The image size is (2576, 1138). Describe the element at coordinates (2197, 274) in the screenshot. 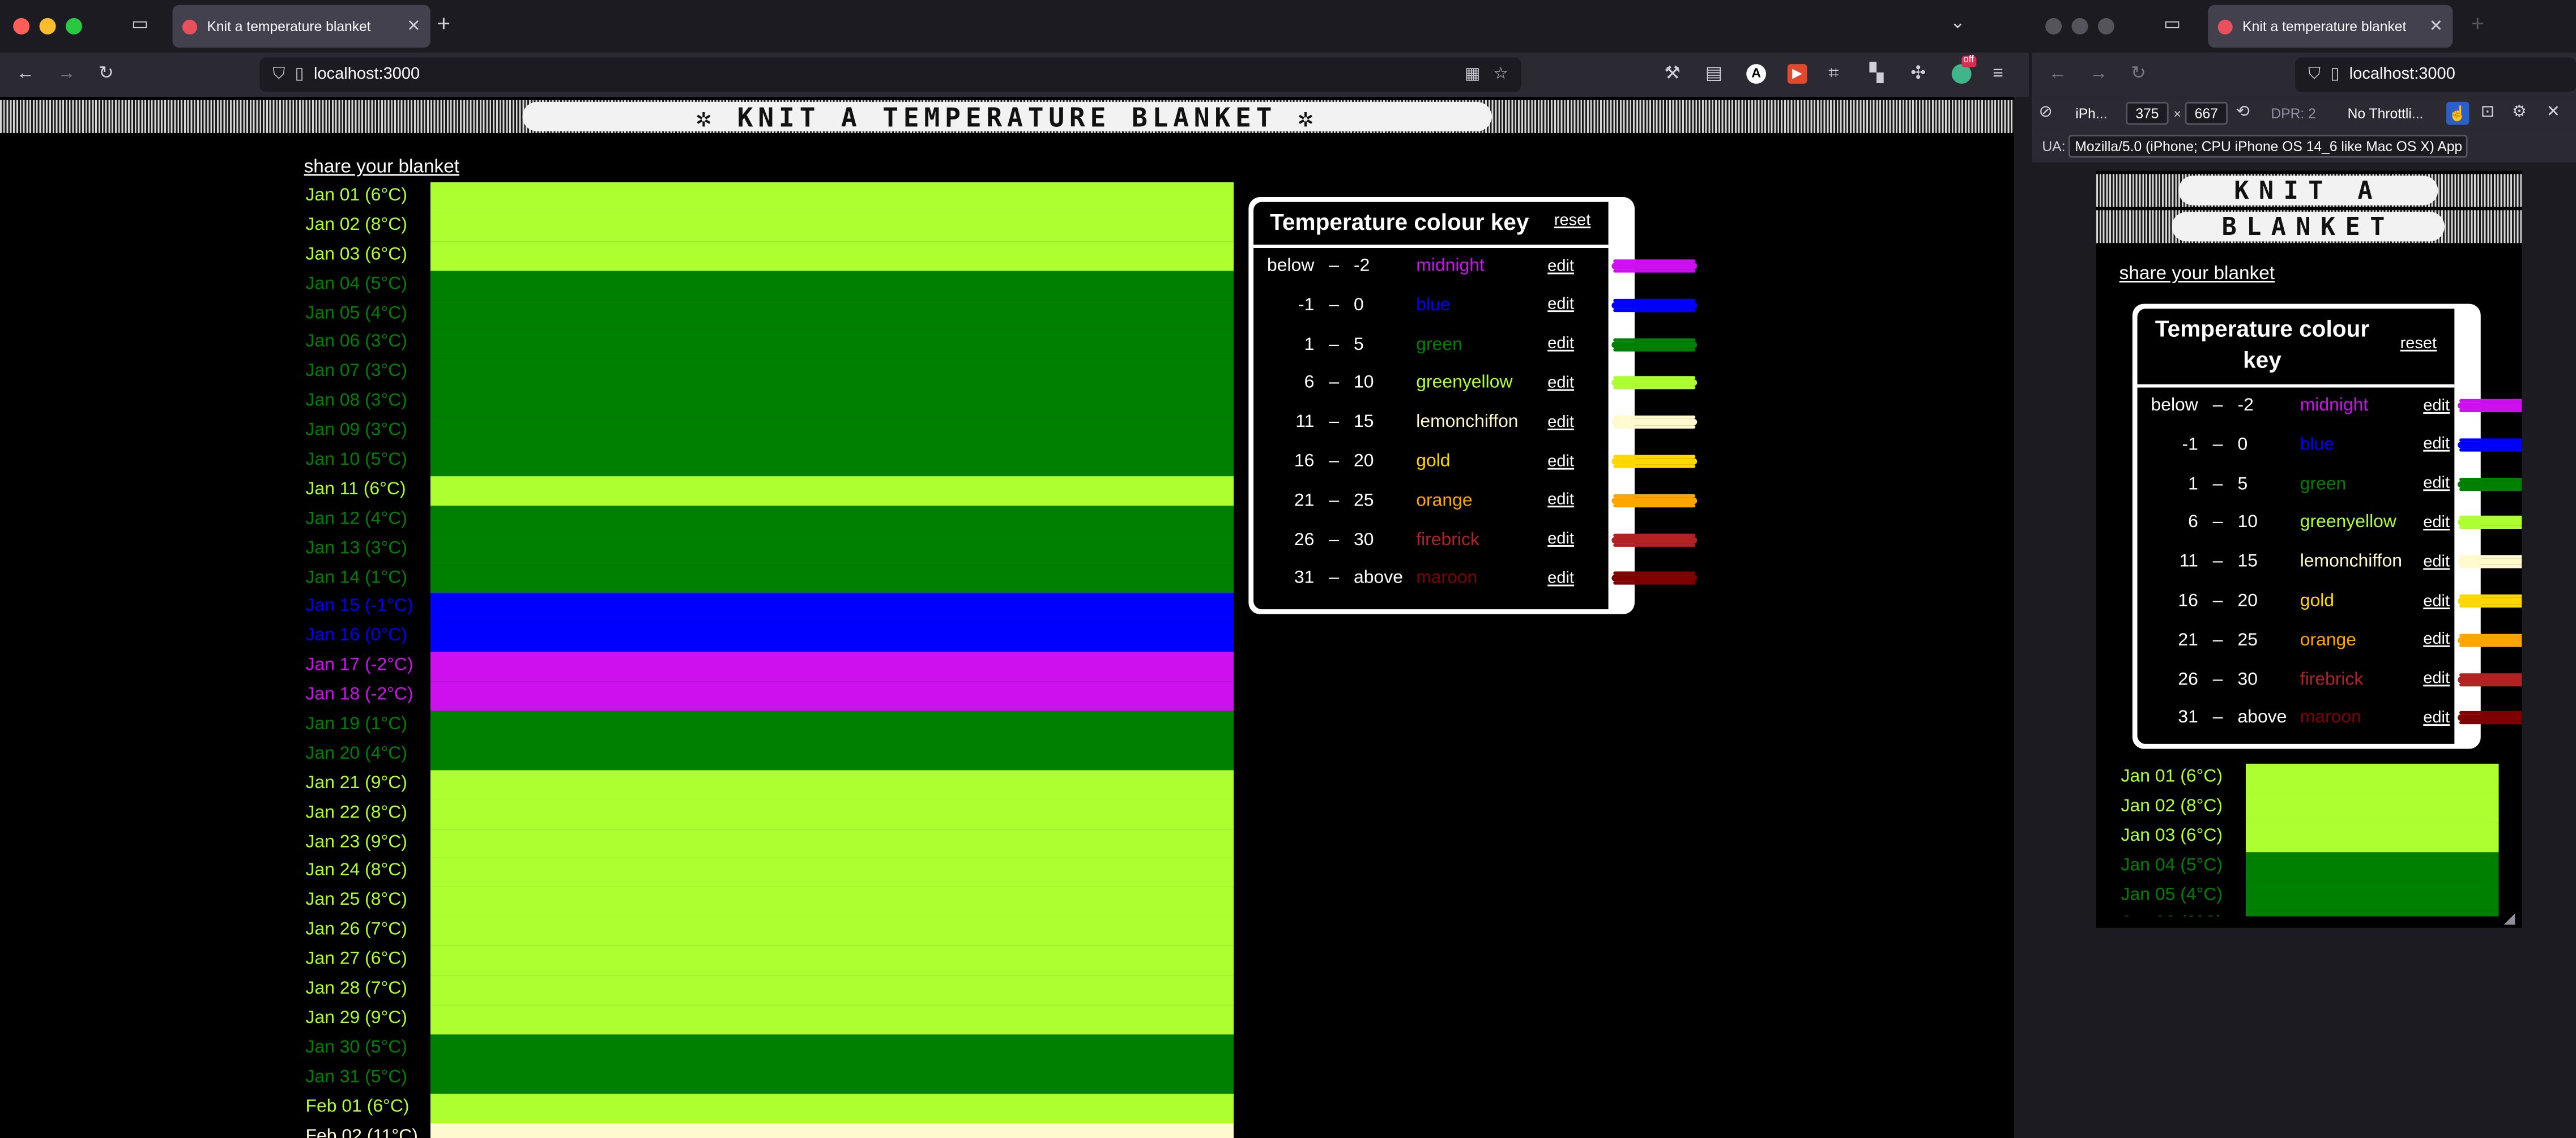

I see `mobile-share-blanket-link: share your blanket` at that location.